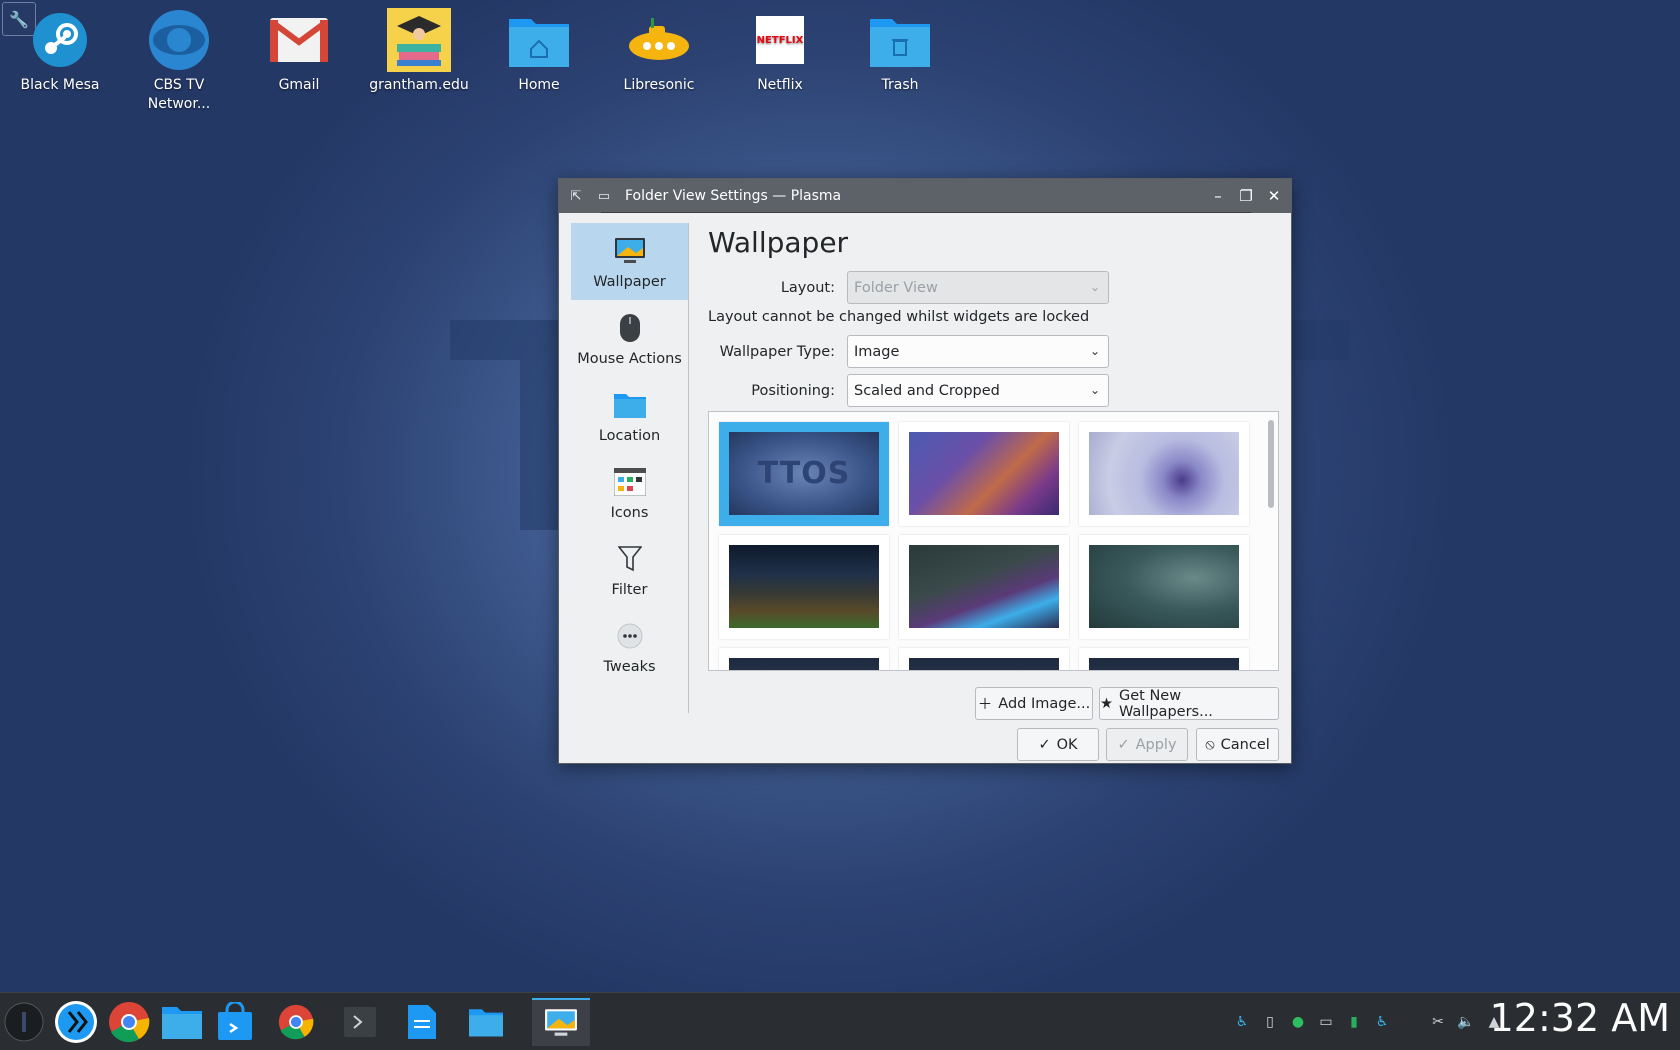 Image resolution: width=1680 pixels, height=1050 pixels. I want to click on positioning-row: Positioning: Scaled and Cropped ⌄, so click(908, 390).